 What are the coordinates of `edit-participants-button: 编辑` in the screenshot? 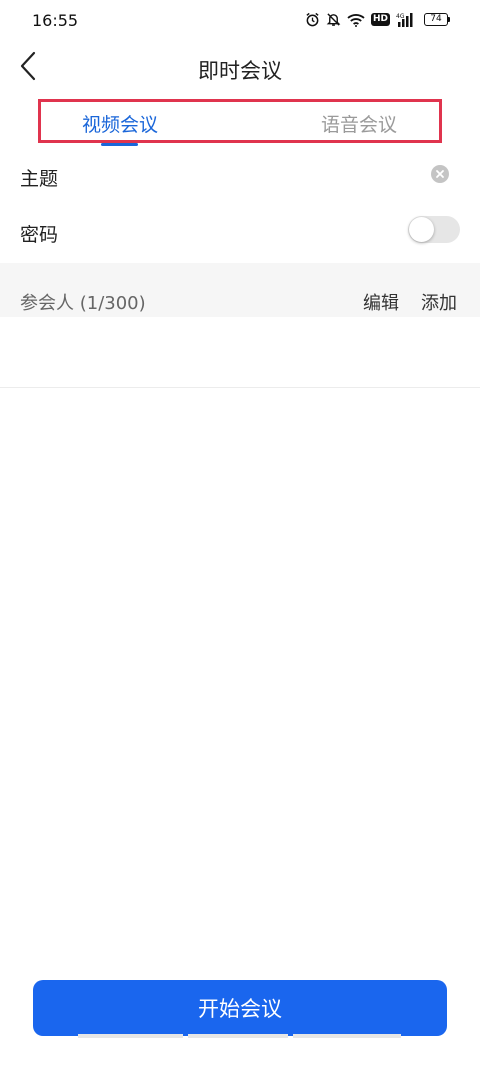 It's located at (381, 302).